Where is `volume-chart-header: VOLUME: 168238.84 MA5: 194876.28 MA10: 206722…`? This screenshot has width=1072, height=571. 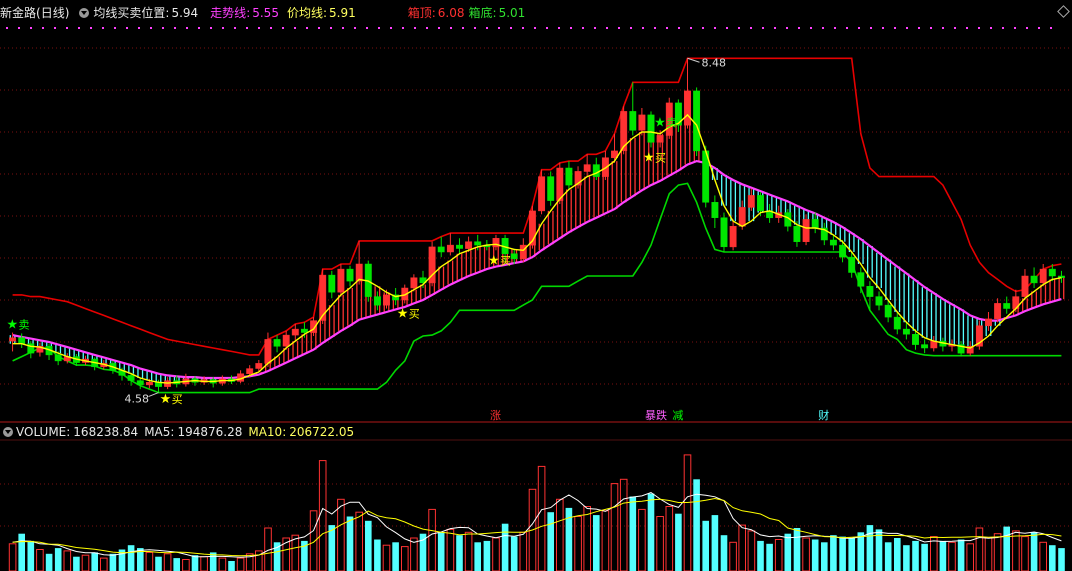 volume-chart-header: VOLUME: 168238.84 MA5: 194876.28 MA10: 206722… is located at coordinates (180, 434).